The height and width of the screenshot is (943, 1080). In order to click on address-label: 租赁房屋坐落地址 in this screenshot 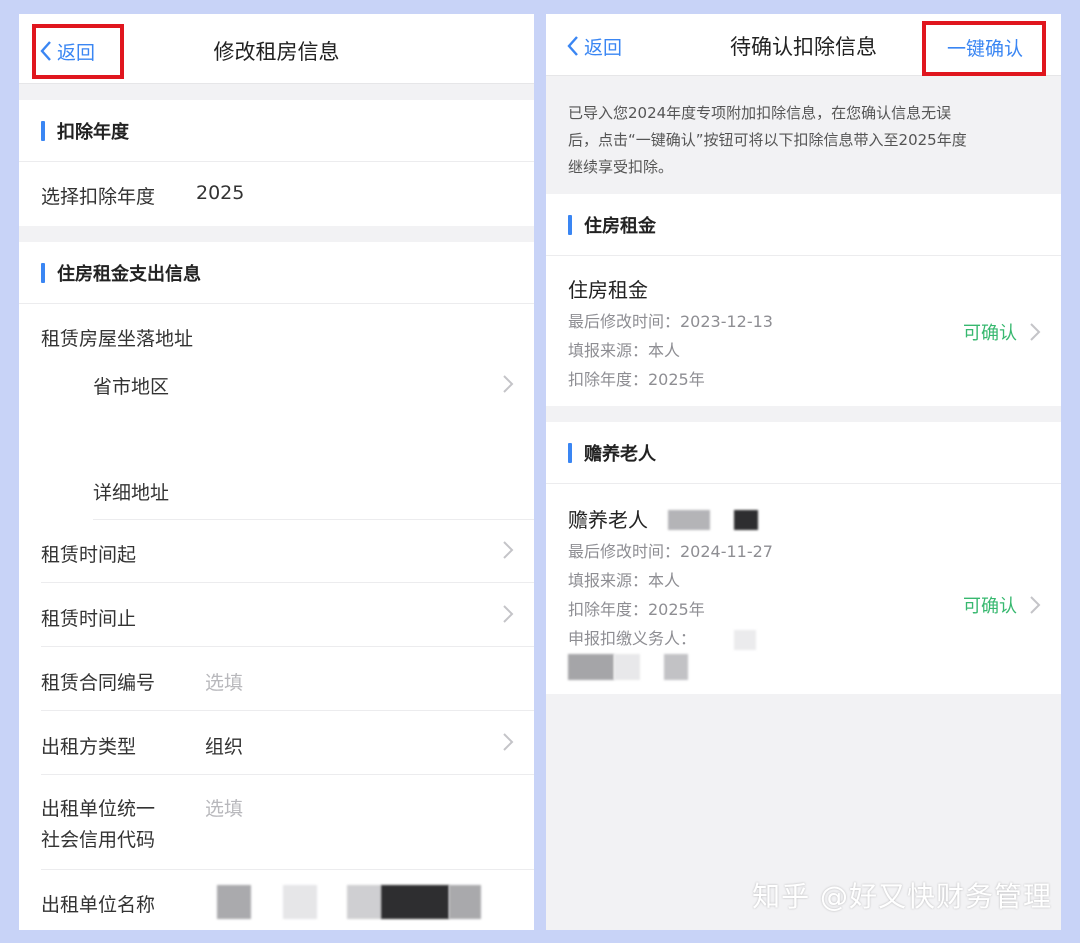, I will do `click(117, 339)`.